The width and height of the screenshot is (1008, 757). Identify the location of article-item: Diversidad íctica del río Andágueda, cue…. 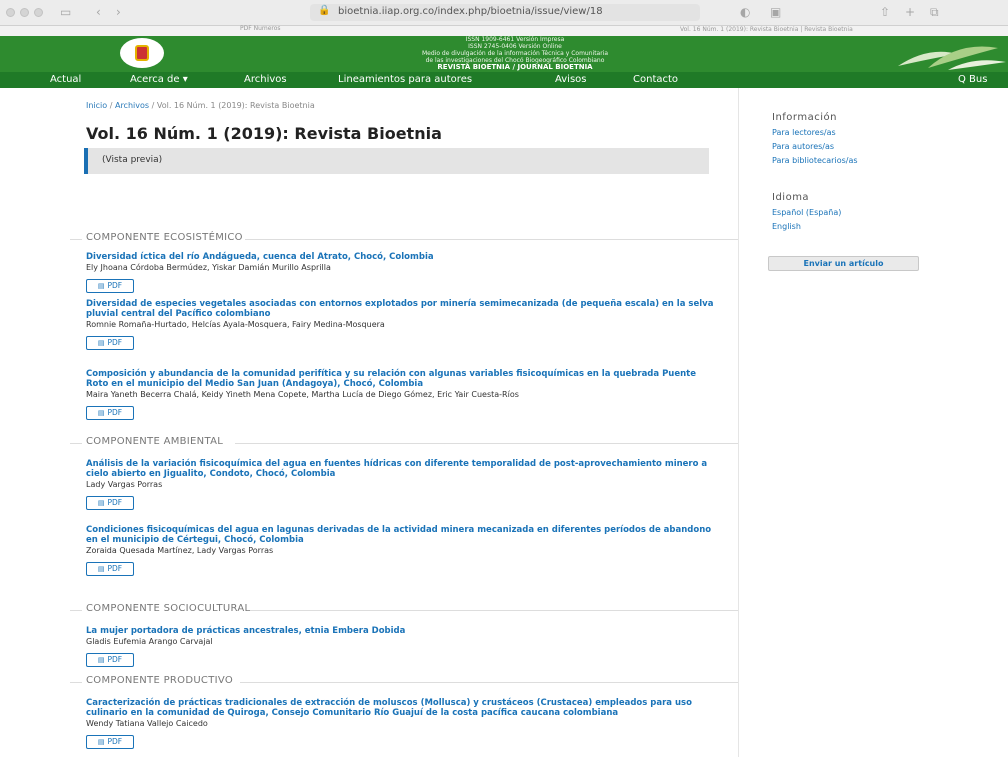
(401, 272).